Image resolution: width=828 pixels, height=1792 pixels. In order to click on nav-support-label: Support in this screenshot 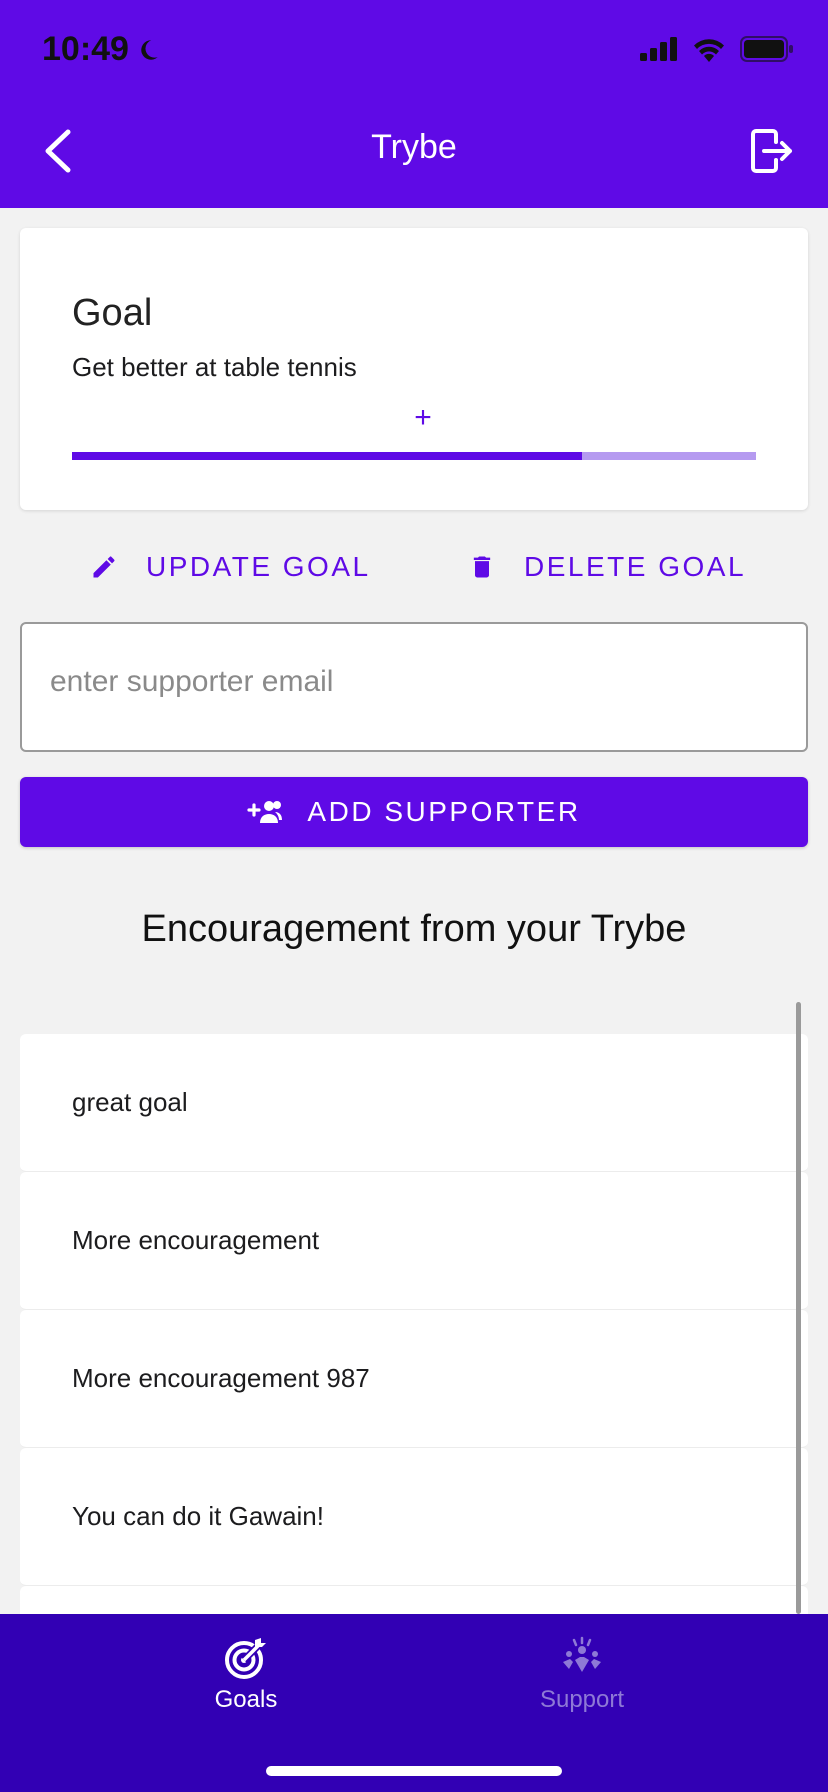, I will do `click(582, 1699)`.